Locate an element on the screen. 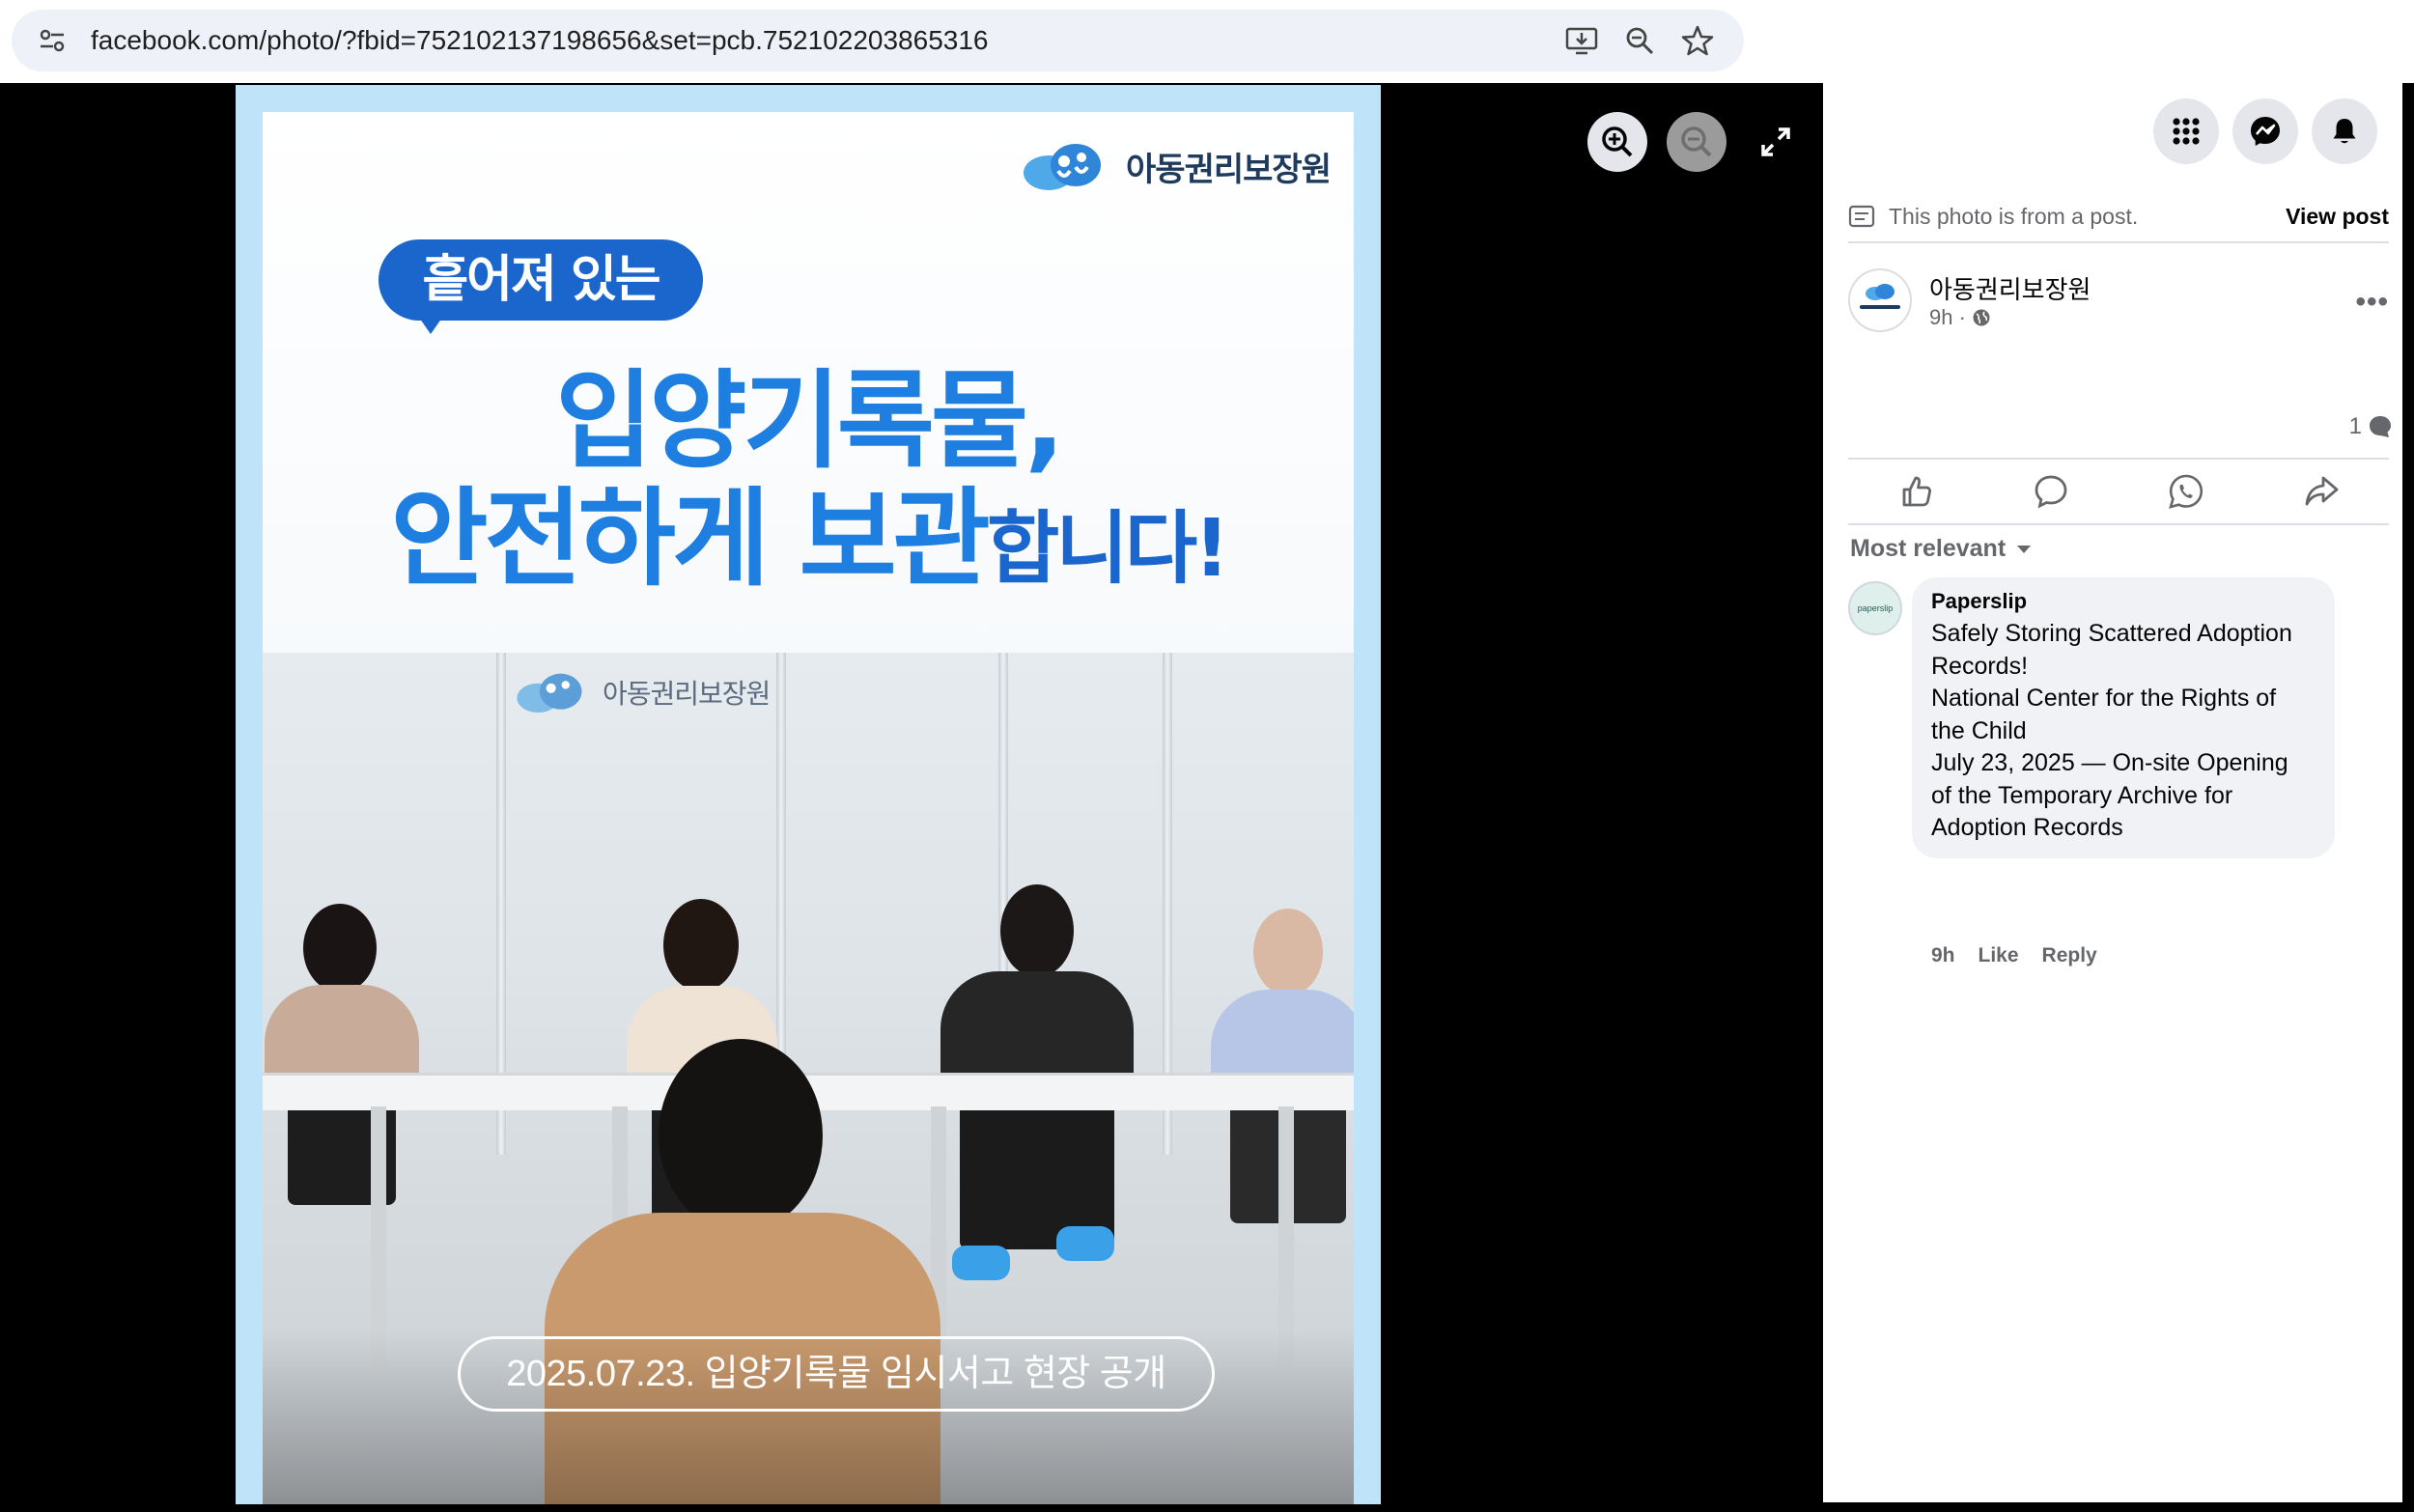  wall-logo: 아동권리보장원 is located at coordinates (642, 692).